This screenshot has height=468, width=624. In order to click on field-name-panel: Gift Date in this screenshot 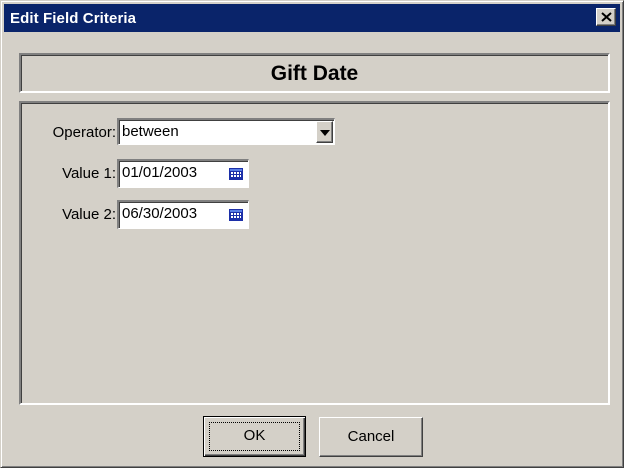, I will do `click(314, 73)`.